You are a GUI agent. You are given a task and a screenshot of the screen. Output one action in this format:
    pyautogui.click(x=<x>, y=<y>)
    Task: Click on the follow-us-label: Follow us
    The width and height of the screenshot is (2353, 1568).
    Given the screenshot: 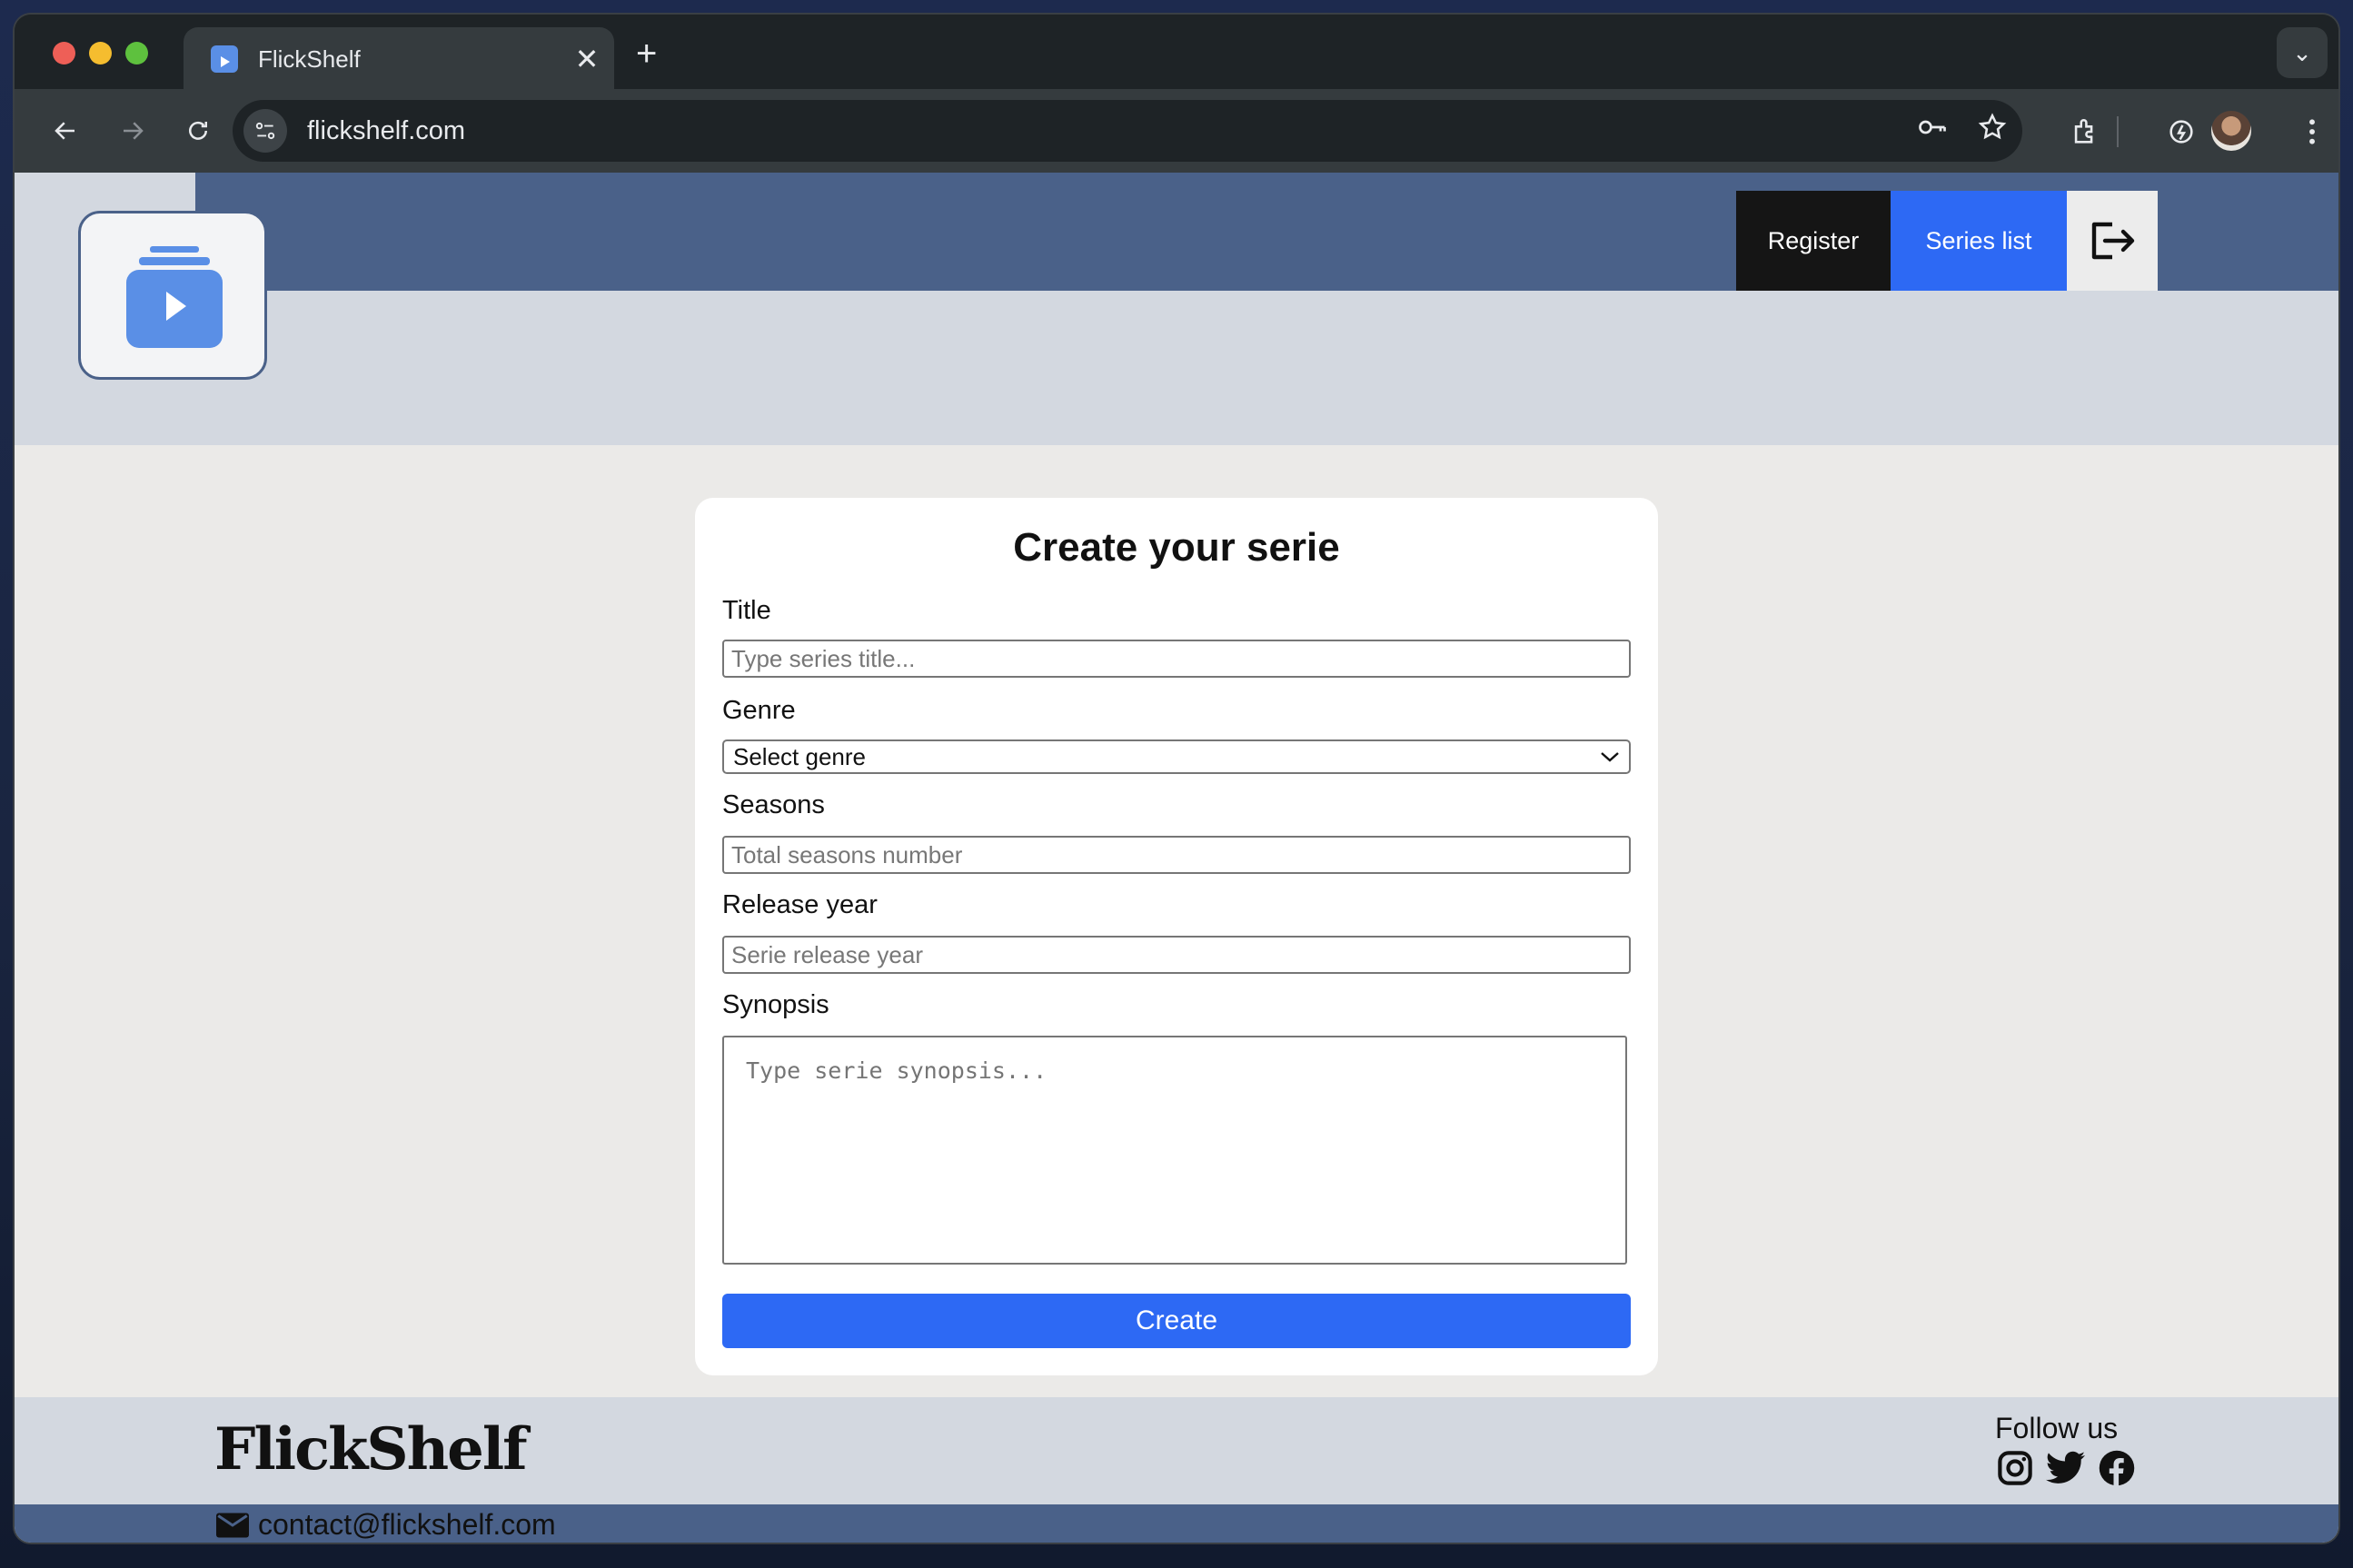 What is the action you would take?
    pyautogui.click(x=2057, y=1428)
    